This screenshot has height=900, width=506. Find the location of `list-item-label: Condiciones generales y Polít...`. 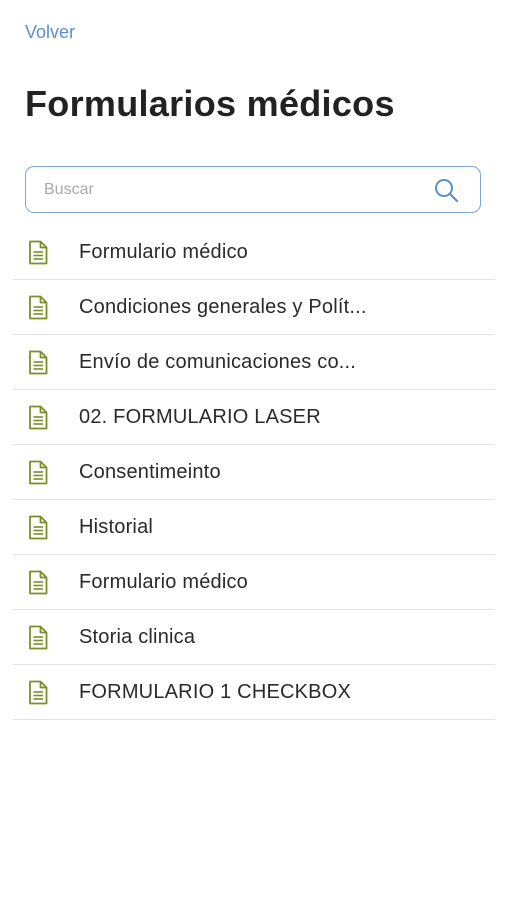

list-item-label: Condiciones generales y Polít... is located at coordinates (223, 306).